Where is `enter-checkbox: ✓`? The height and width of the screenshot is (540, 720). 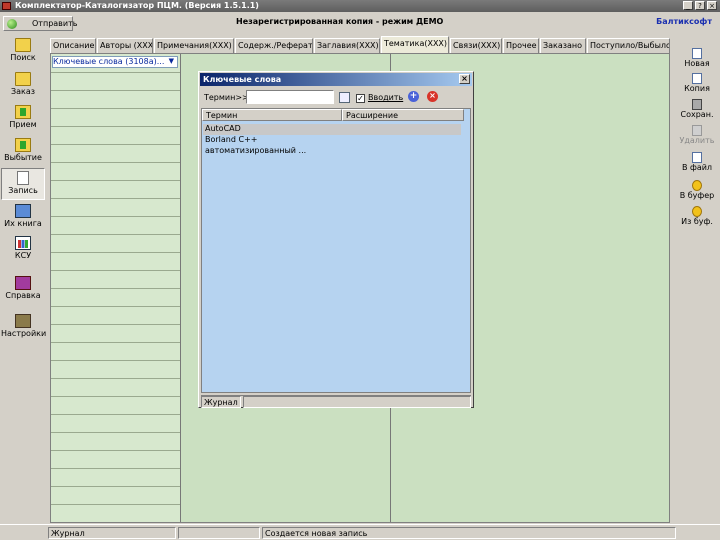 enter-checkbox: ✓ is located at coordinates (360, 98).